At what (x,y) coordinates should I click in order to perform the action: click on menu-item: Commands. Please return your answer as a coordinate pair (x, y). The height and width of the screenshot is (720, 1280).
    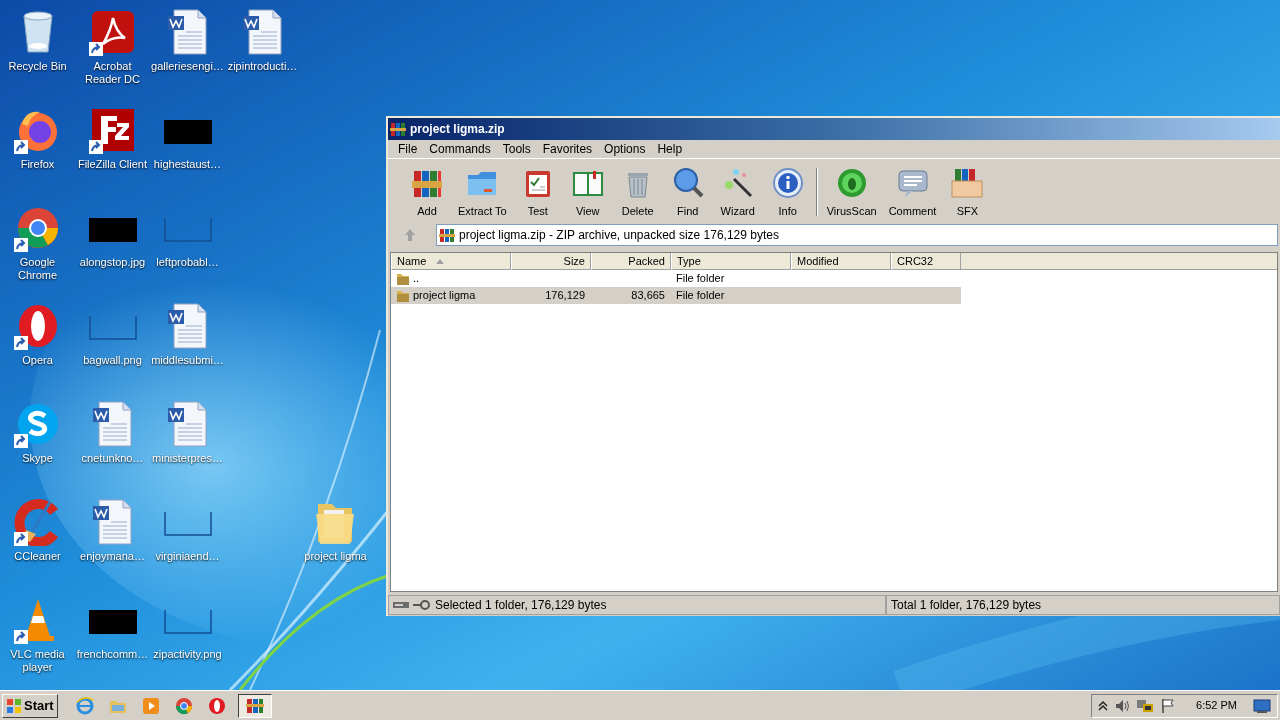
    Looking at the image, I should click on (460, 149).